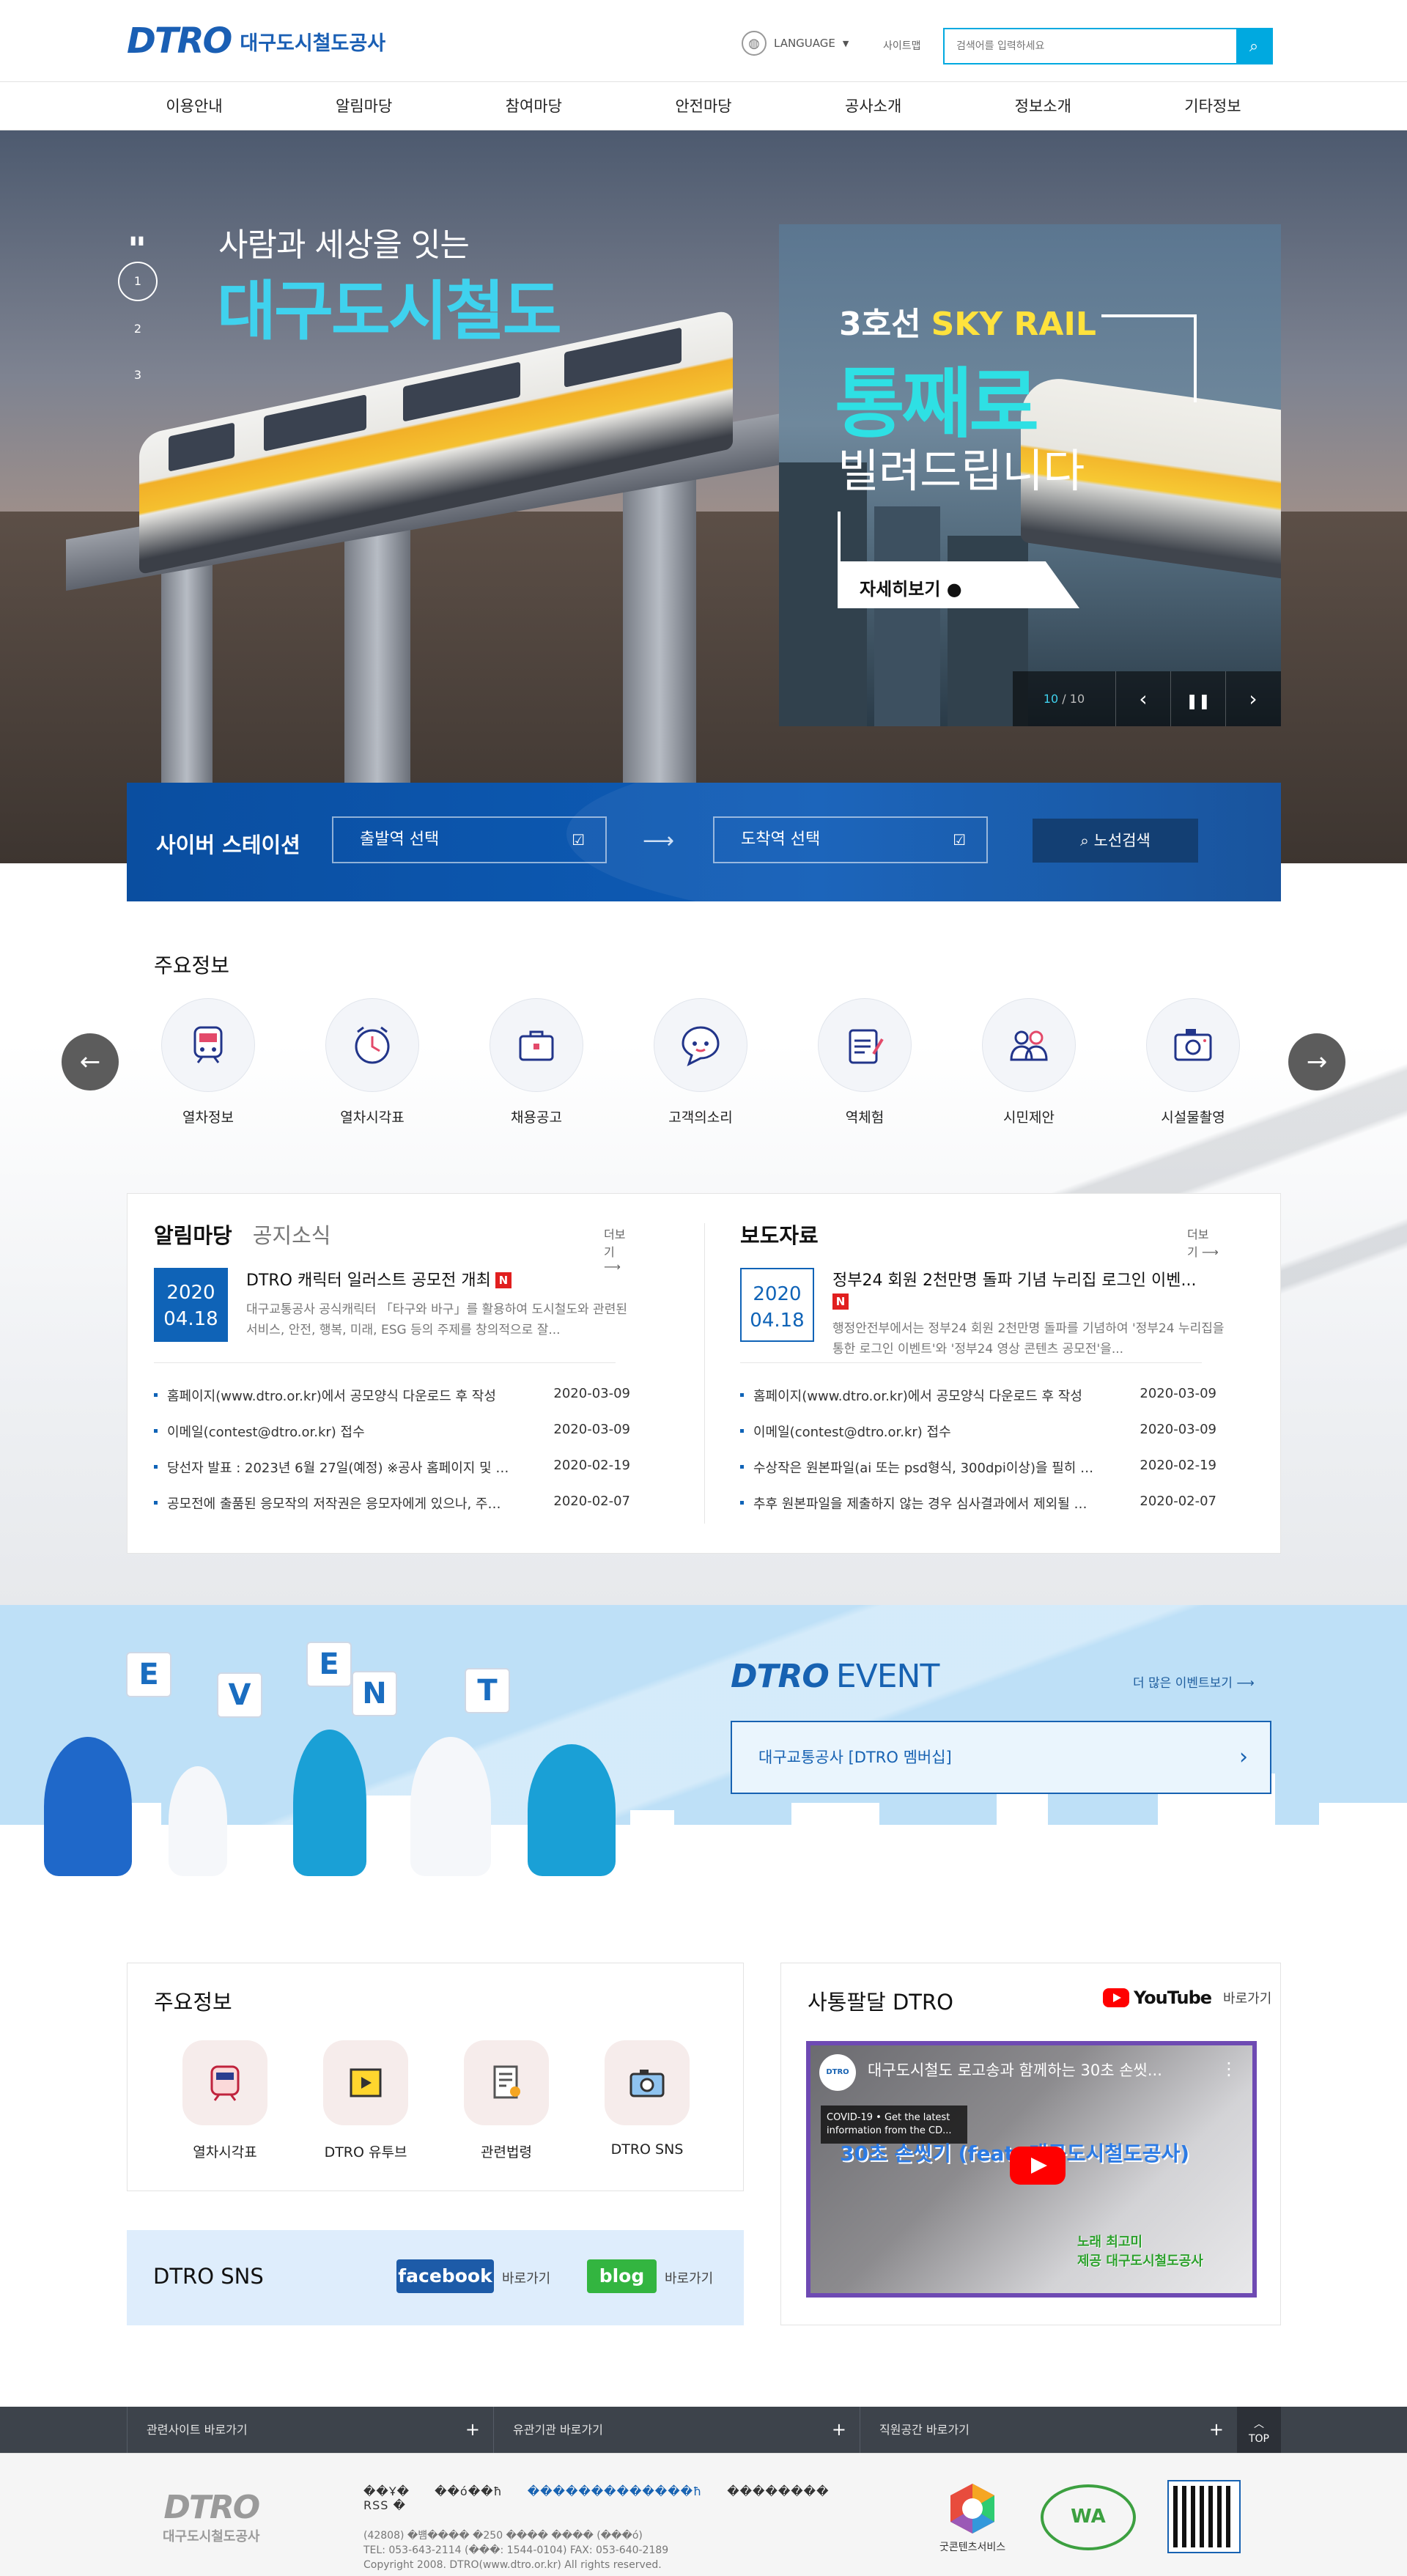  What do you see at coordinates (384, 2505) in the screenshot?
I see `footer-link-rss: RSS �` at bounding box center [384, 2505].